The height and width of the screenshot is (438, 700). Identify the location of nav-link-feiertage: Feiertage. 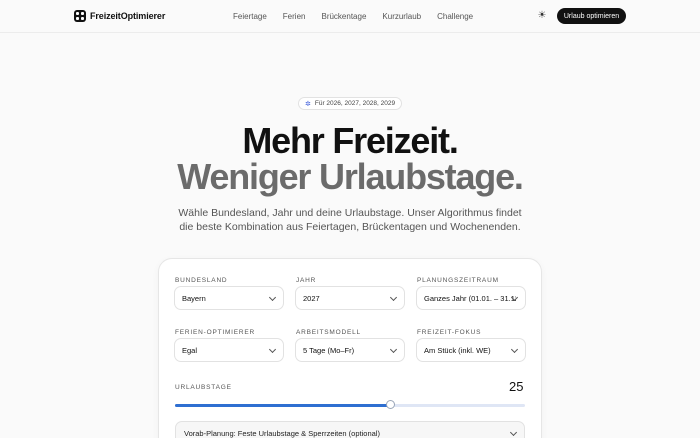
(250, 16).